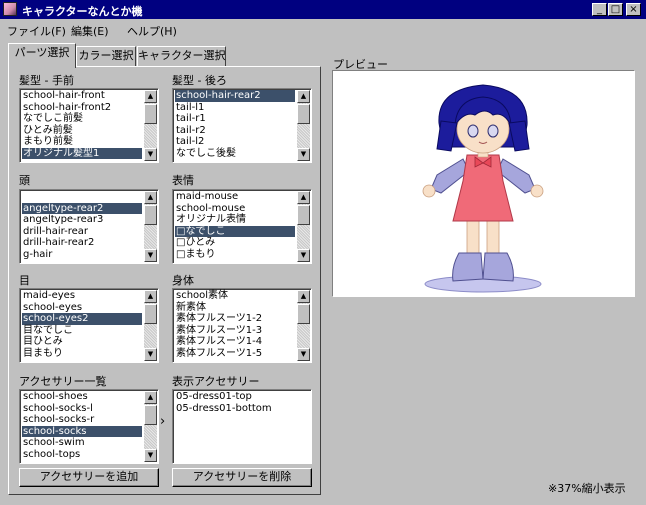 The height and width of the screenshot is (505, 646). What do you see at coordinates (42, 55) in the screenshot?
I see `tab-parts: パーツ選択` at bounding box center [42, 55].